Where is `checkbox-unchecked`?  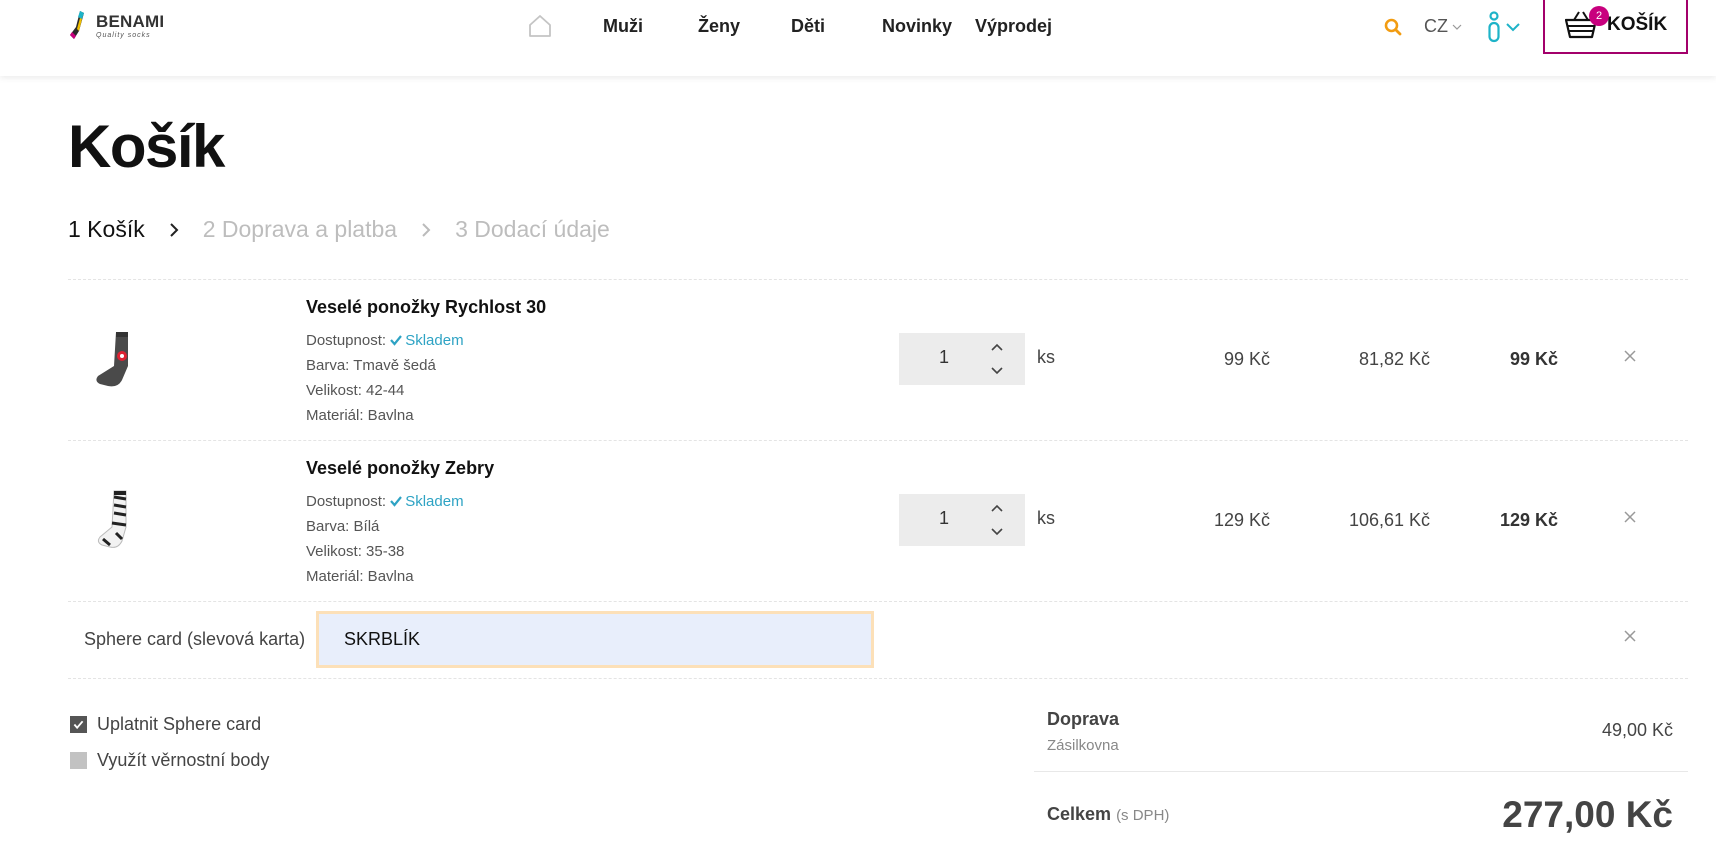 checkbox-unchecked is located at coordinates (78, 760).